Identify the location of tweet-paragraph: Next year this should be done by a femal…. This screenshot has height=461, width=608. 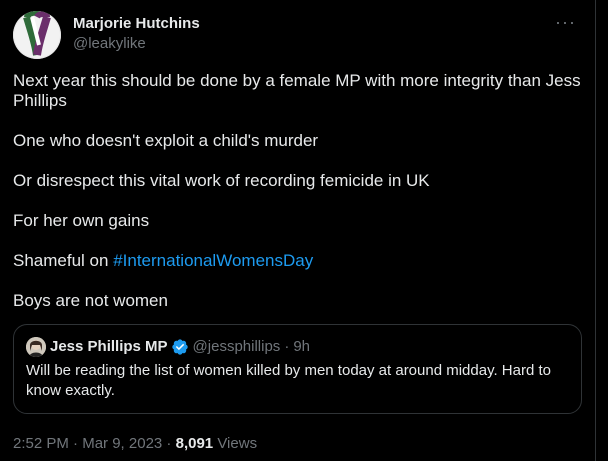
(297, 90).